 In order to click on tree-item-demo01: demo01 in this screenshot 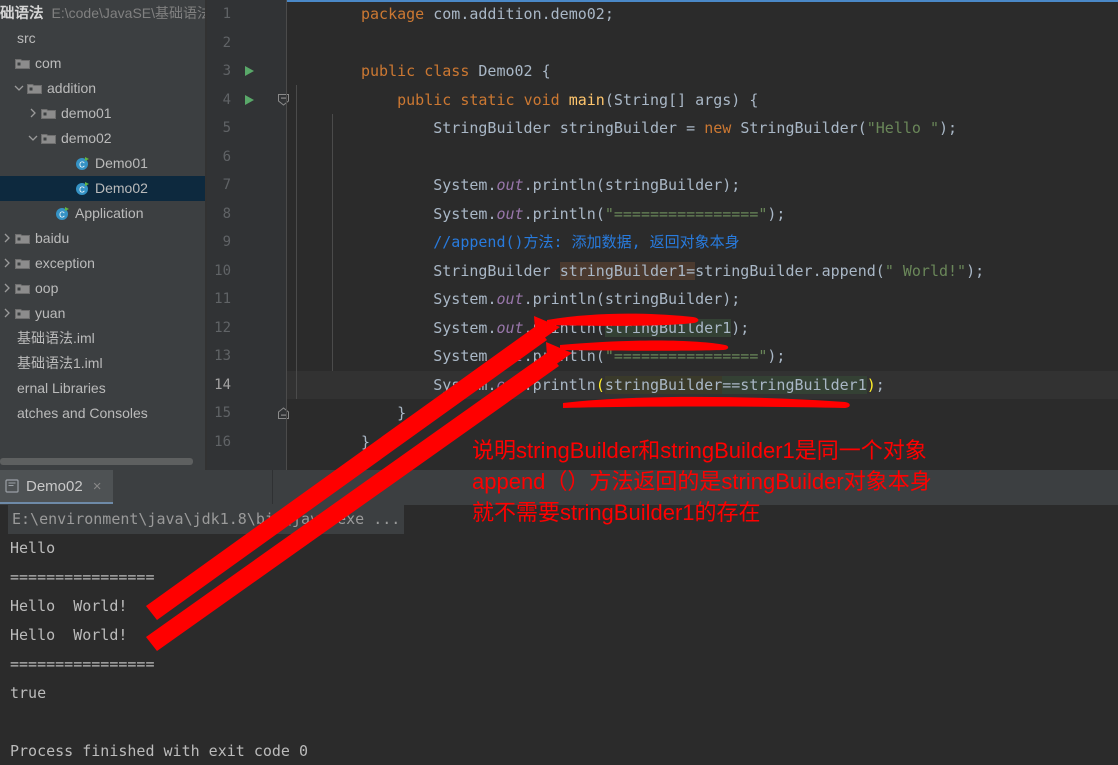, I will do `click(103, 113)`.